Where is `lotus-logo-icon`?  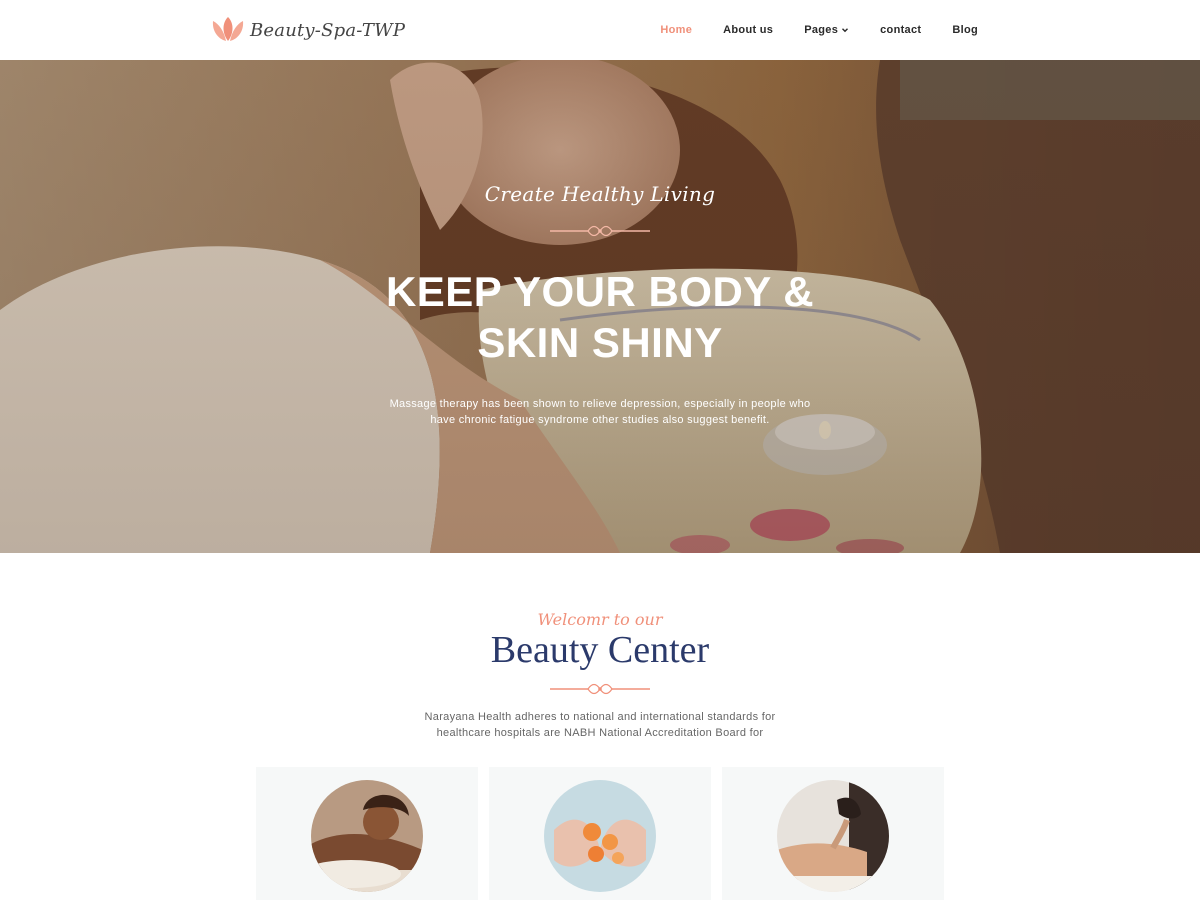 lotus-logo-icon is located at coordinates (228, 29).